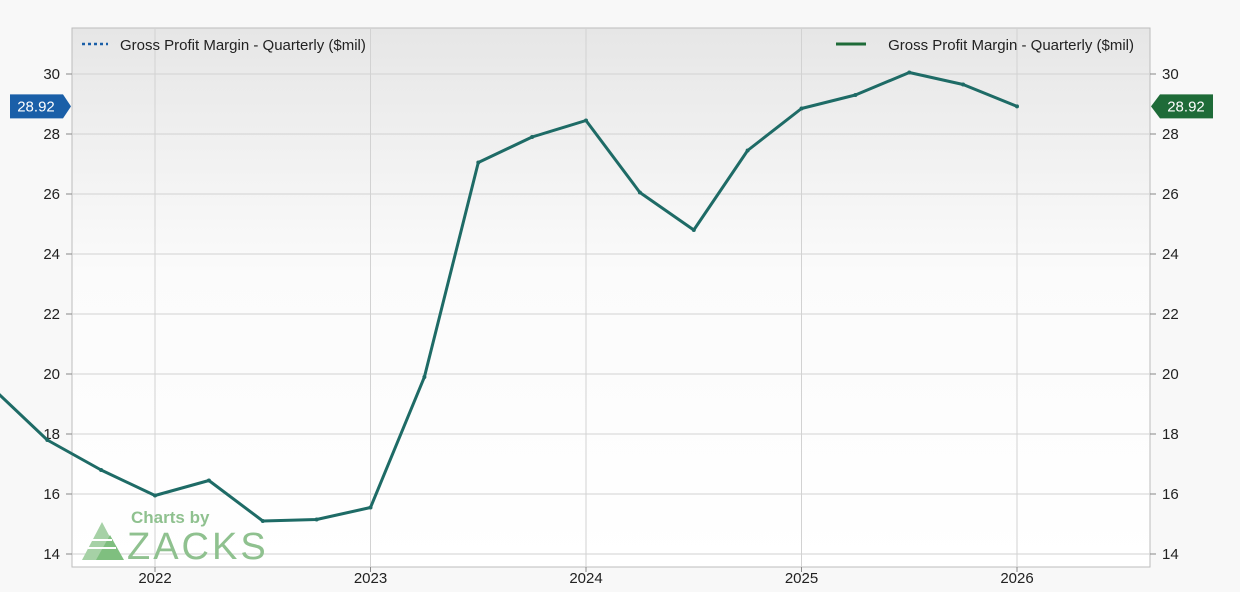 The image size is (1240, 592). What do you see at coordinates (1170, 194) in the screenshot?
I see `y-tick-label-right: 26` at bounding box center [1170, 194].